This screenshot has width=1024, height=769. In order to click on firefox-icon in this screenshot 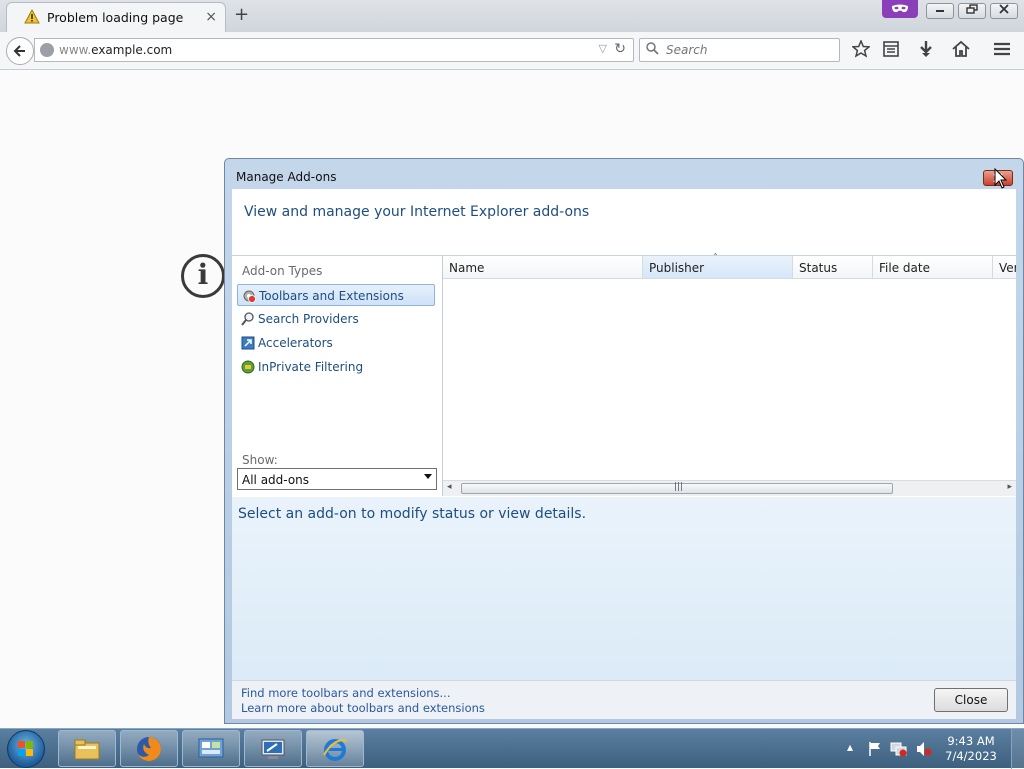, I will do `click(149, 749)`.